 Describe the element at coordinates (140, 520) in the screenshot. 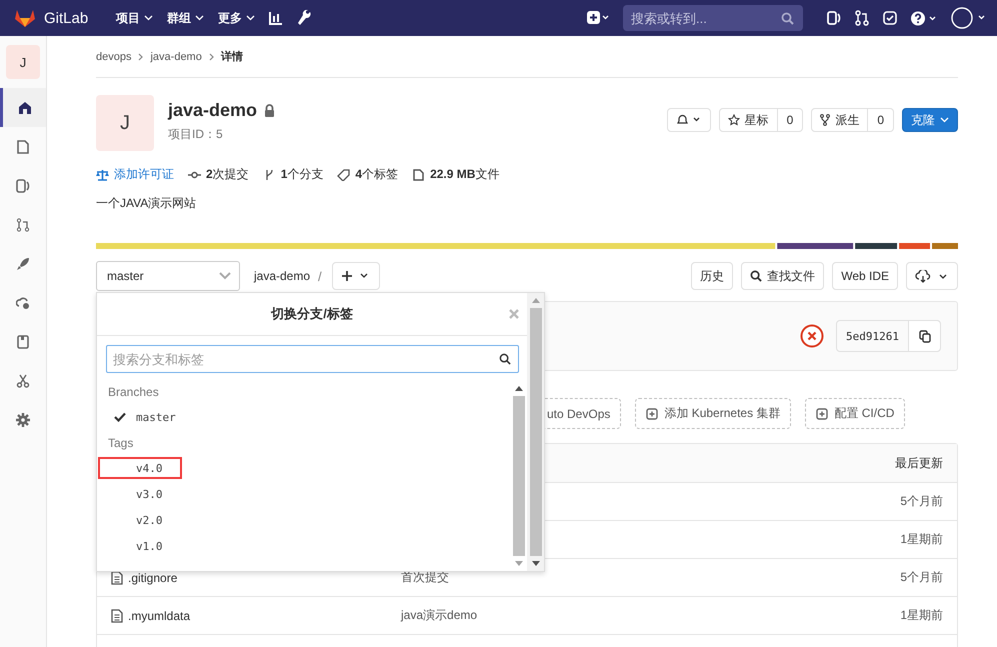

I see `dropdown-item: v2.0` at that location.